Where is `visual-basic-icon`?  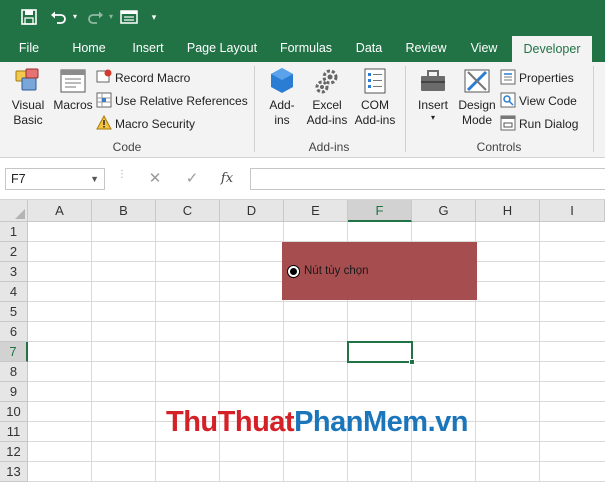
visual-basic-icon is located at coordinates (28, 81).